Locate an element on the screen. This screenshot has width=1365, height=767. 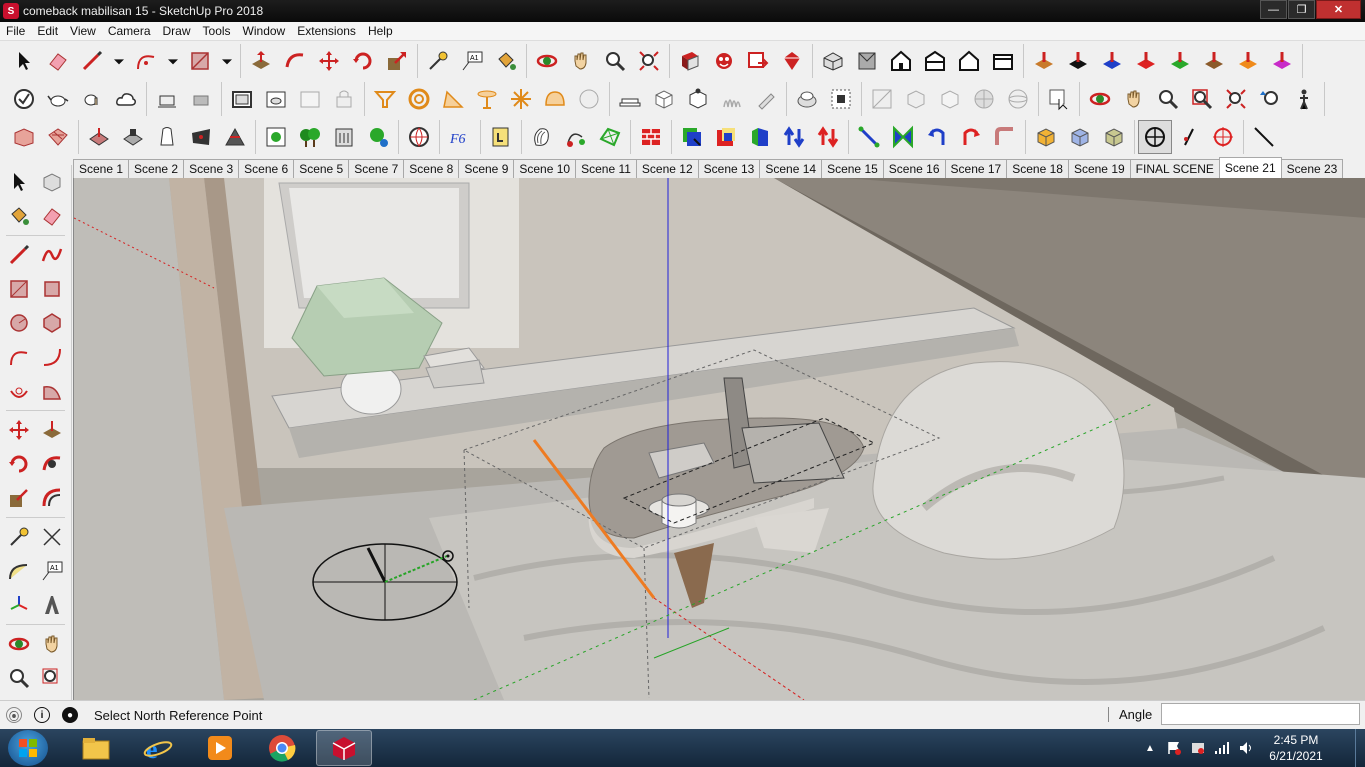
tab-scene-15: Scene 15 is located at coordinates (852, 168).